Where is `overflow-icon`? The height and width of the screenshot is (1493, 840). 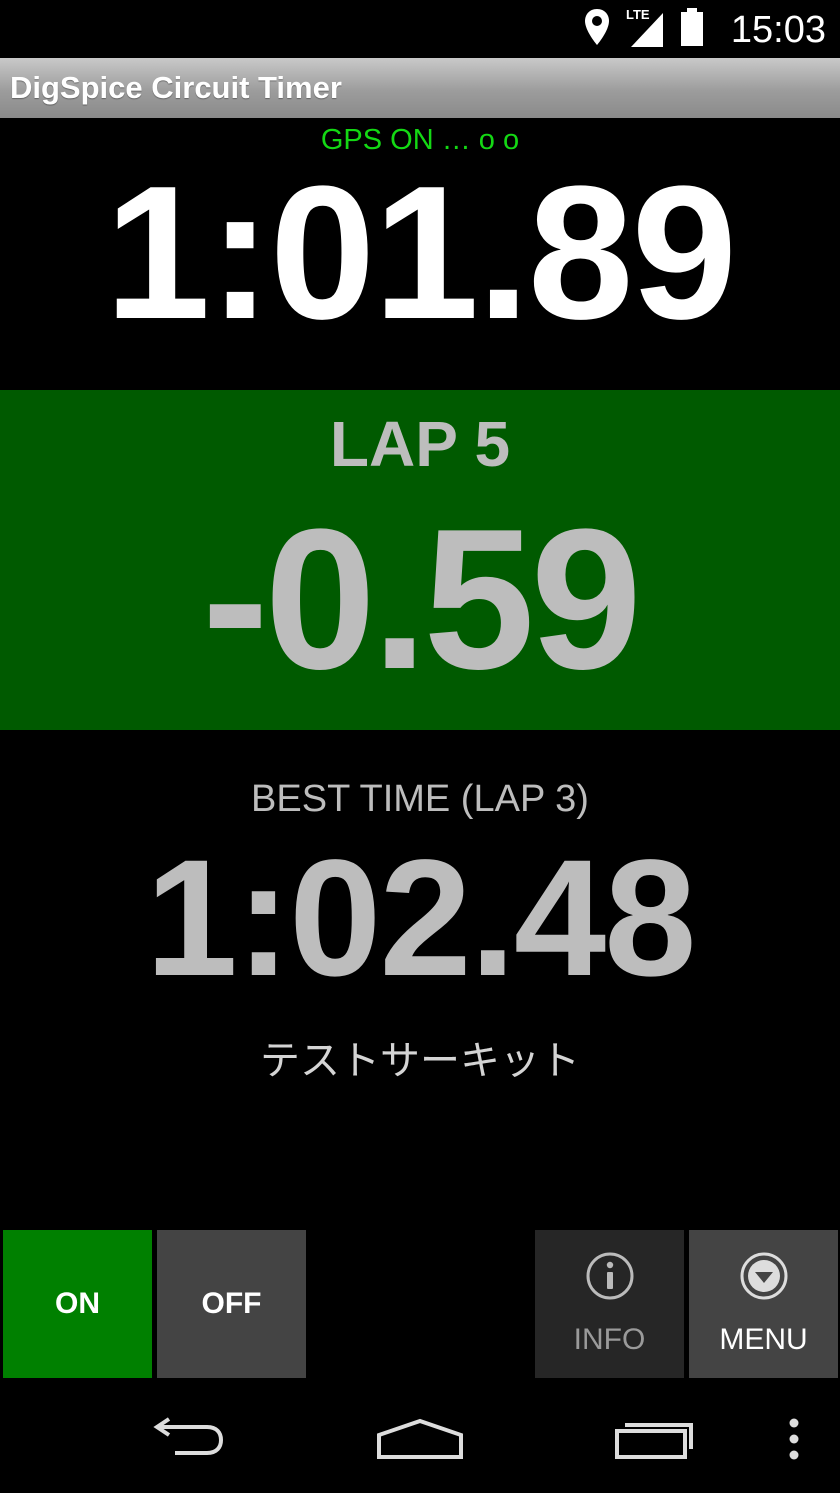 overflow-icon is located at coordinates (794, 1441).